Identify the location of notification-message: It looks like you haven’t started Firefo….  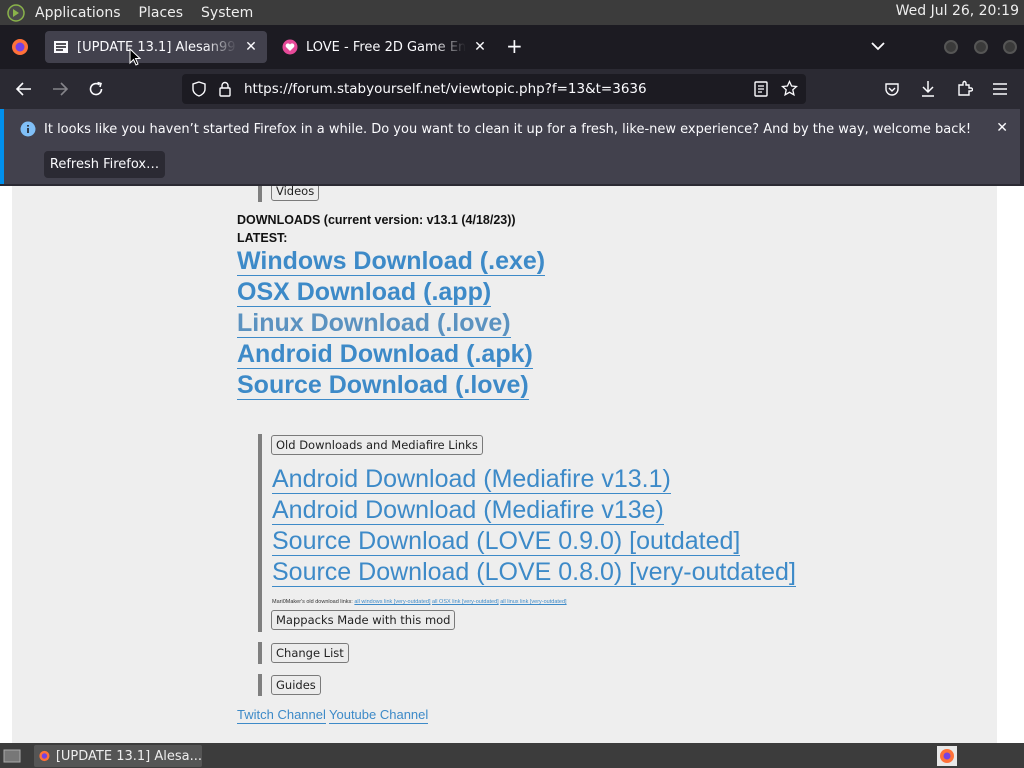
(508, 129).